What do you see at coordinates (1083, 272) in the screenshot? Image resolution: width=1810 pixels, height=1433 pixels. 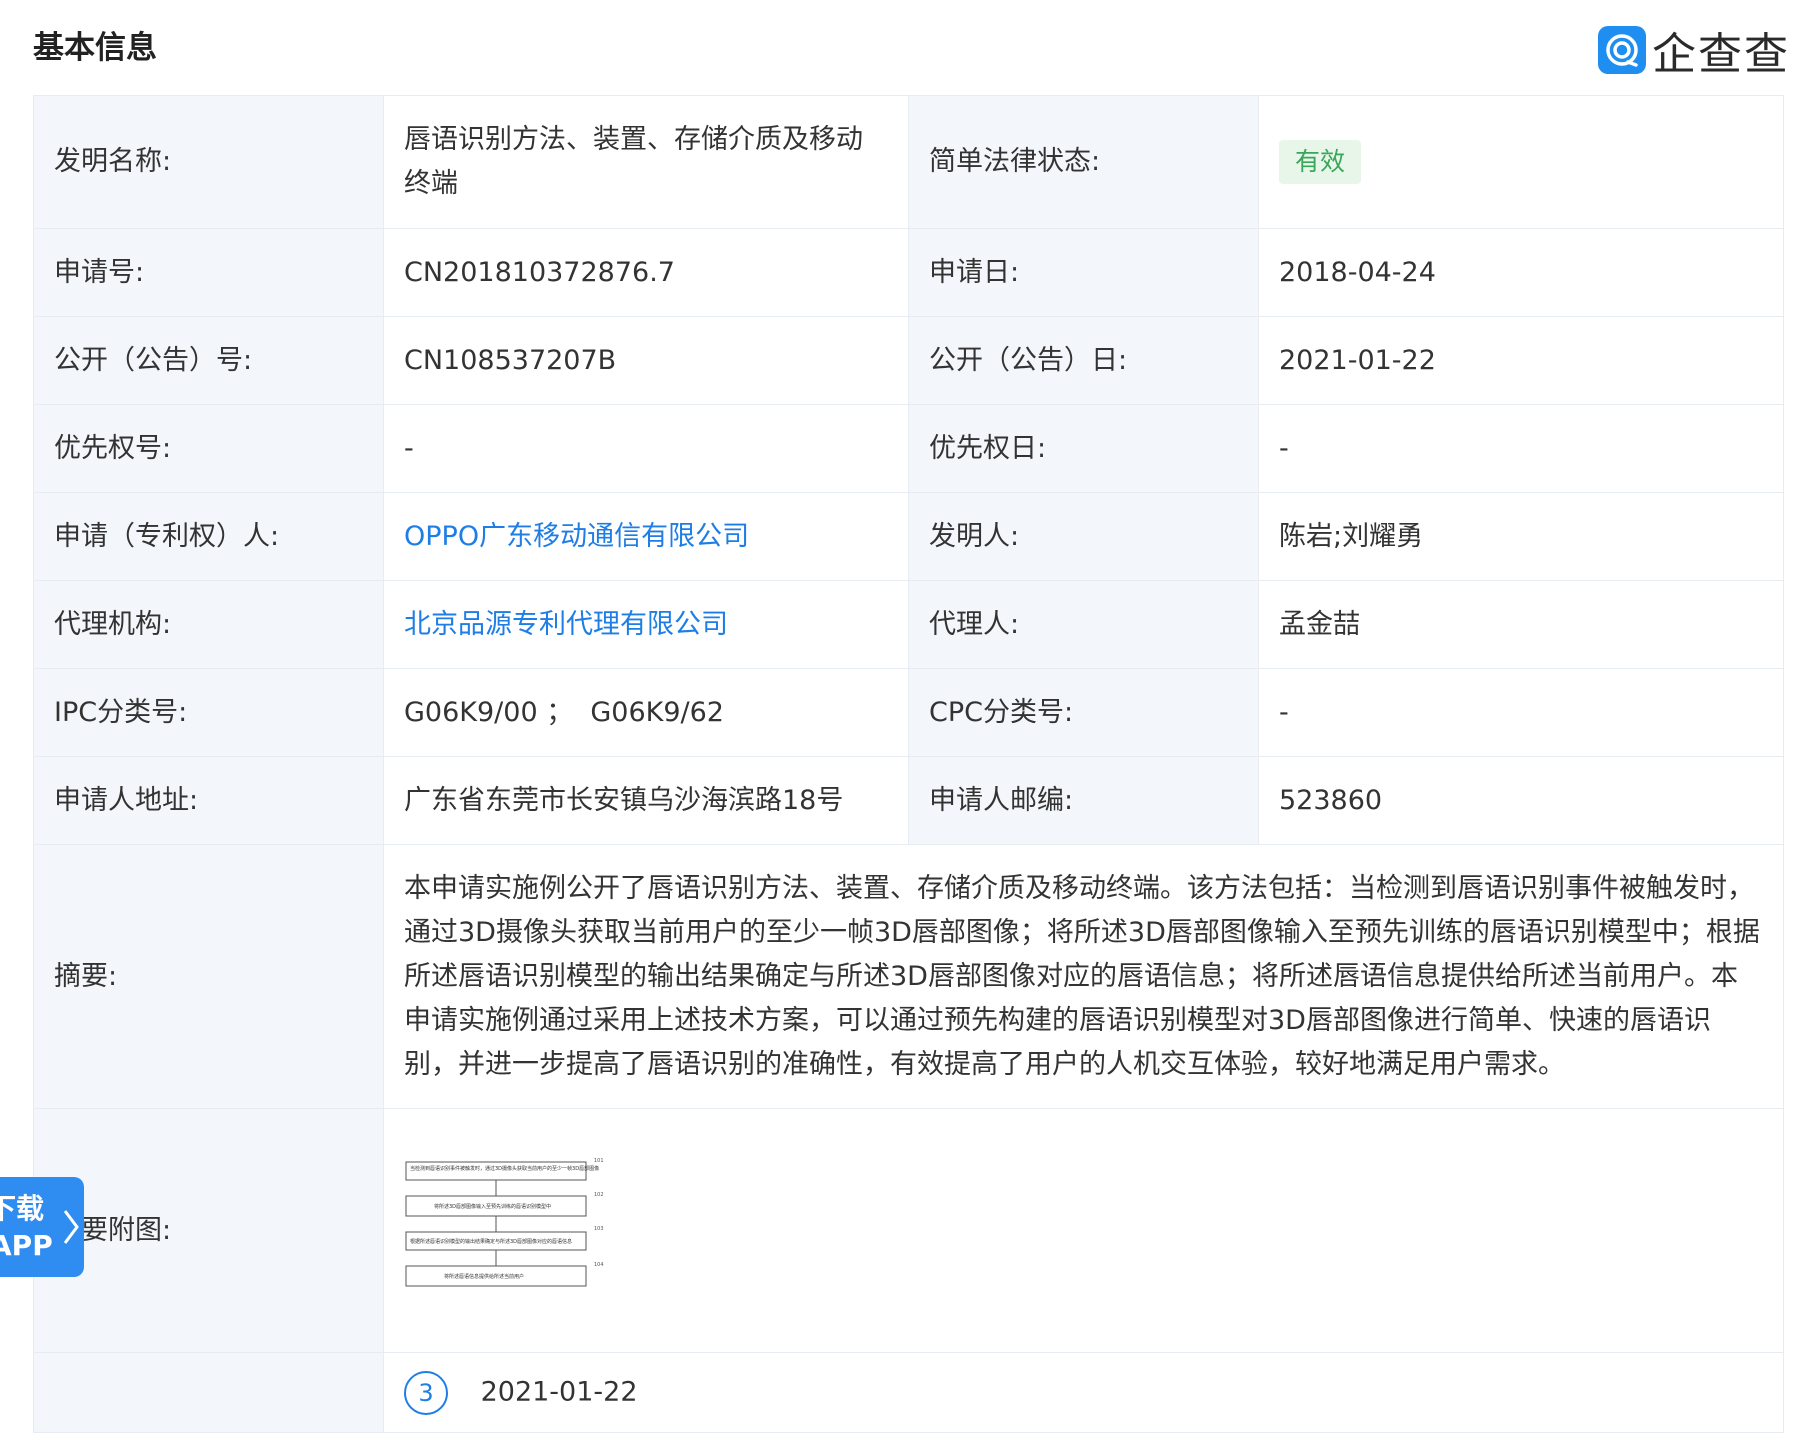 I see `field-label: 申请日:` at bounding box center [1083, 272].